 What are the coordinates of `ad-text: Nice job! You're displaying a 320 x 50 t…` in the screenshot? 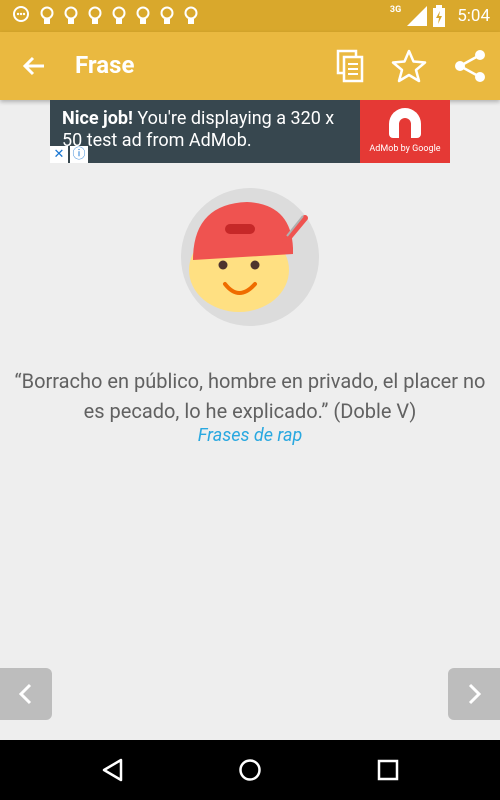 It's located at (207, 130).